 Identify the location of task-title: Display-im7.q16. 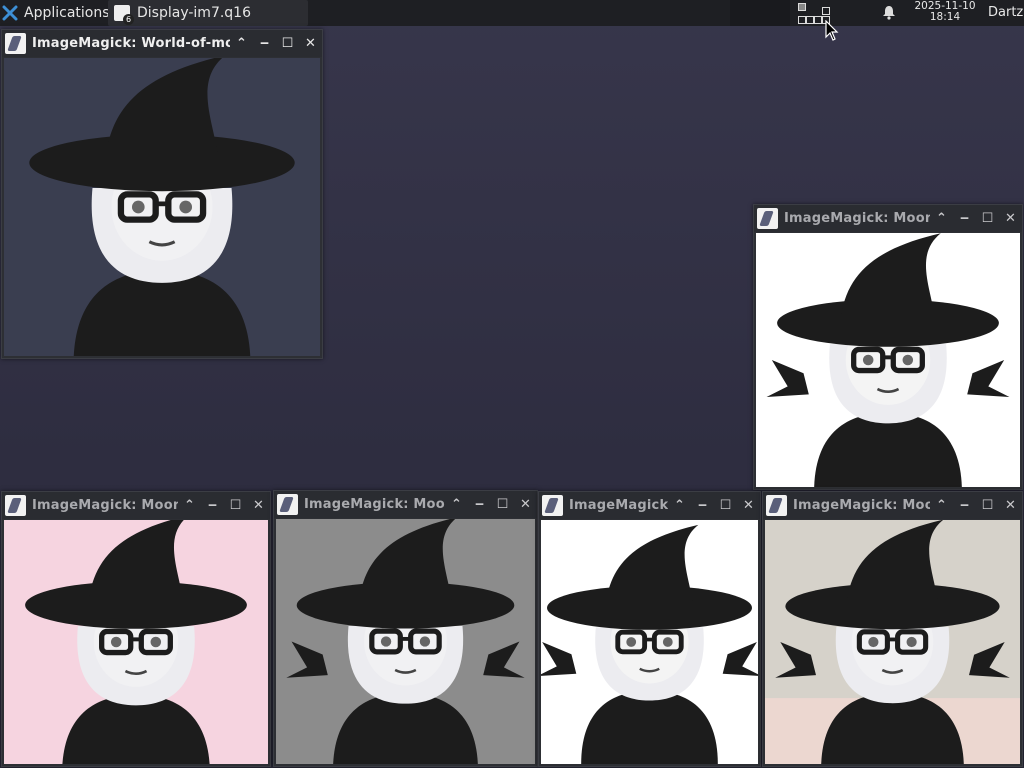
(194, 13).